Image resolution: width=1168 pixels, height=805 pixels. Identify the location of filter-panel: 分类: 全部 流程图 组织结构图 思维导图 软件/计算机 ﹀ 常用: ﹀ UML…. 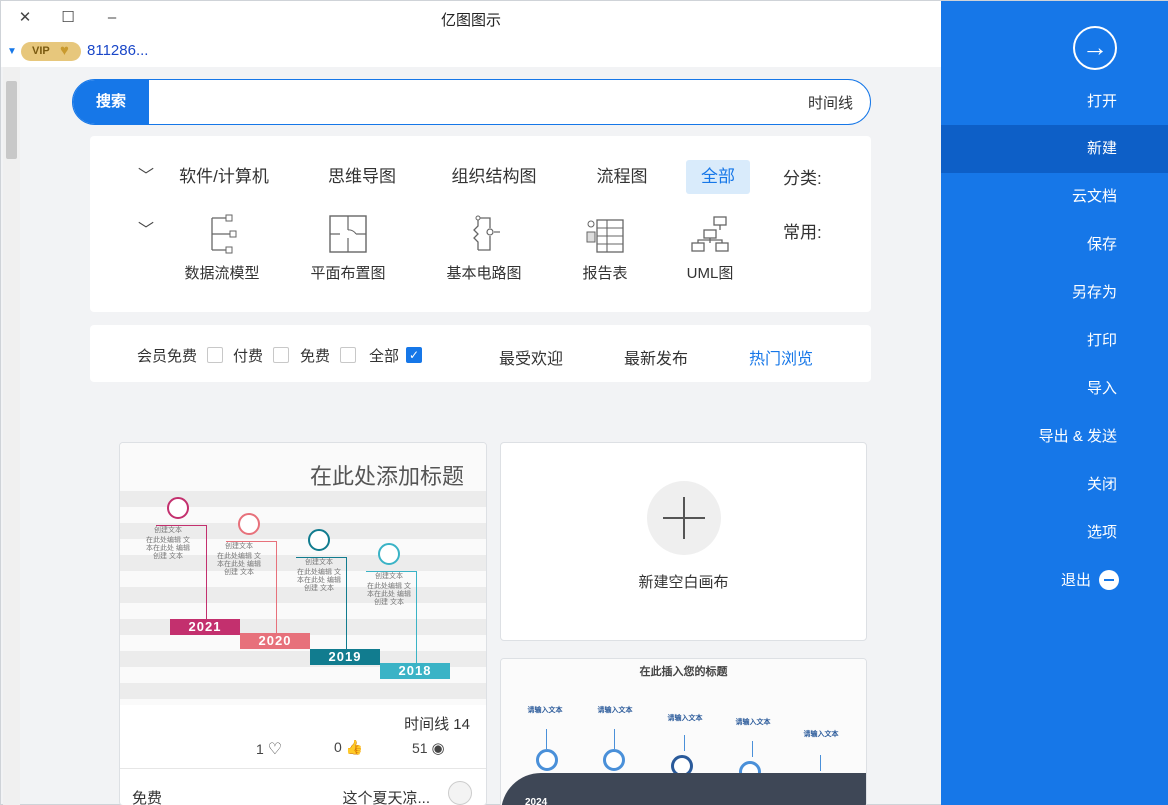
(480, 224).